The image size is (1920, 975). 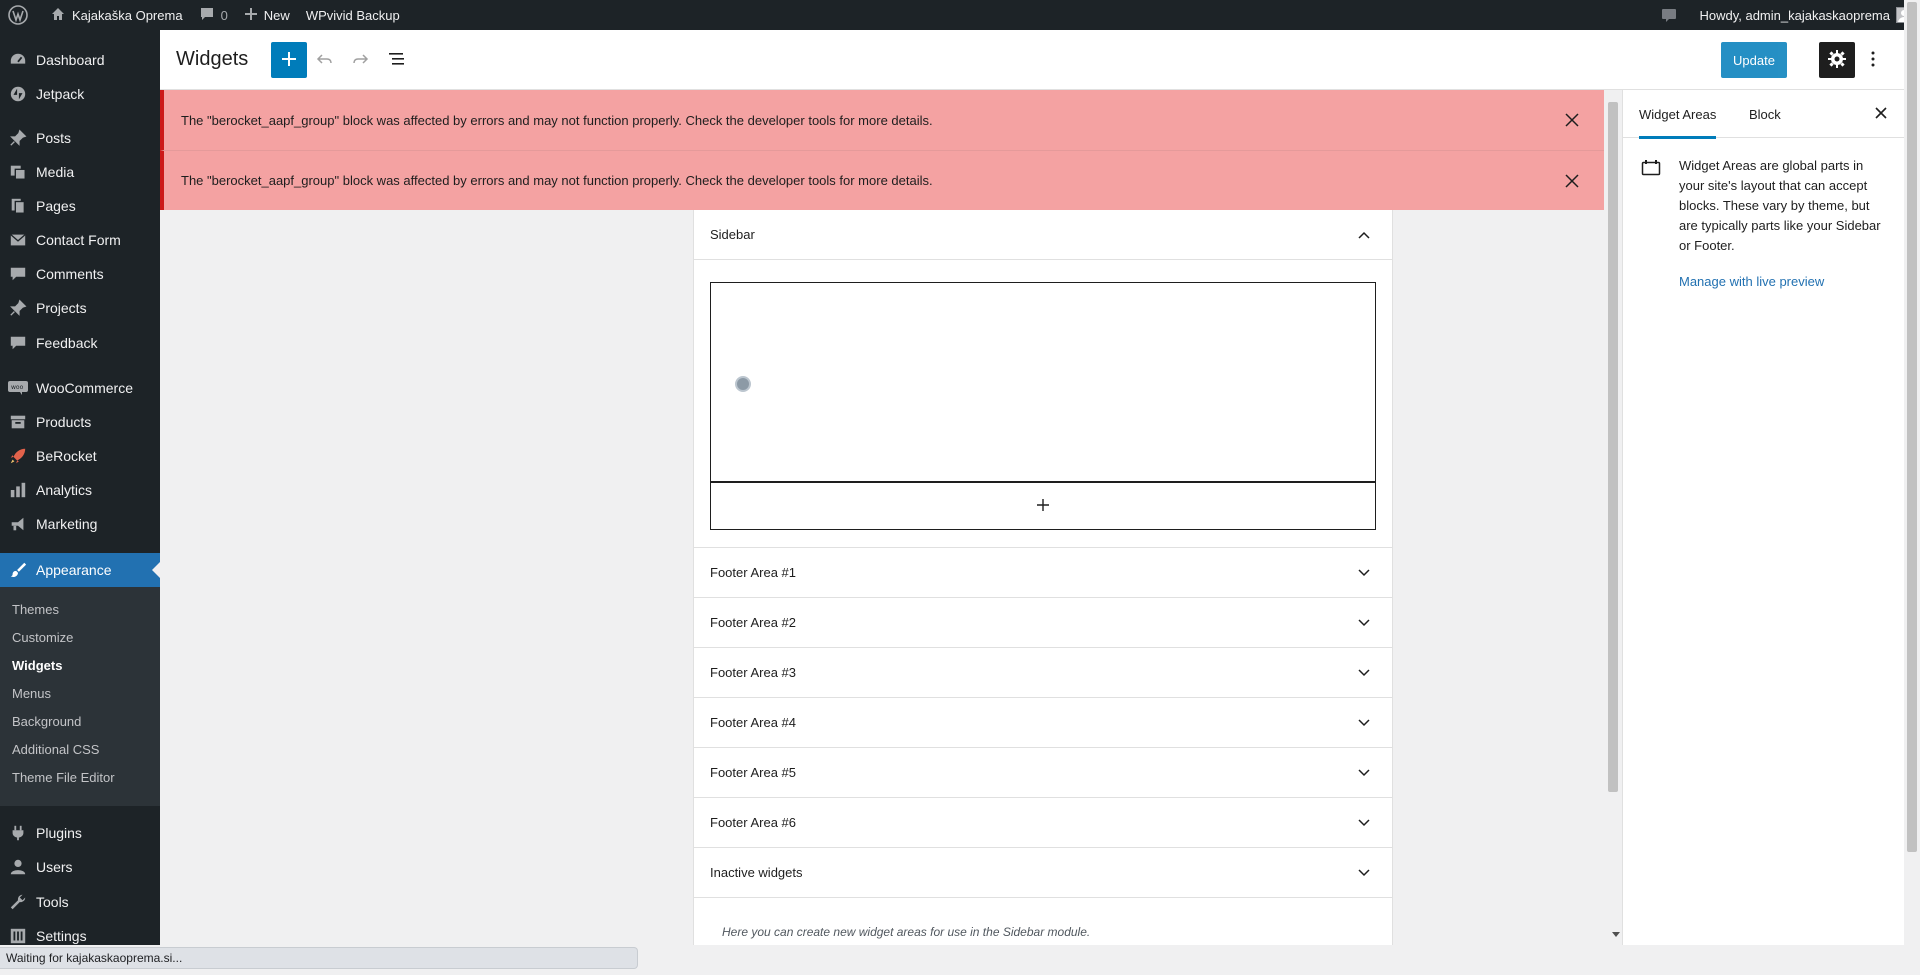 I want to click on loading-block-placeholder, so click(x=1043, y=382).